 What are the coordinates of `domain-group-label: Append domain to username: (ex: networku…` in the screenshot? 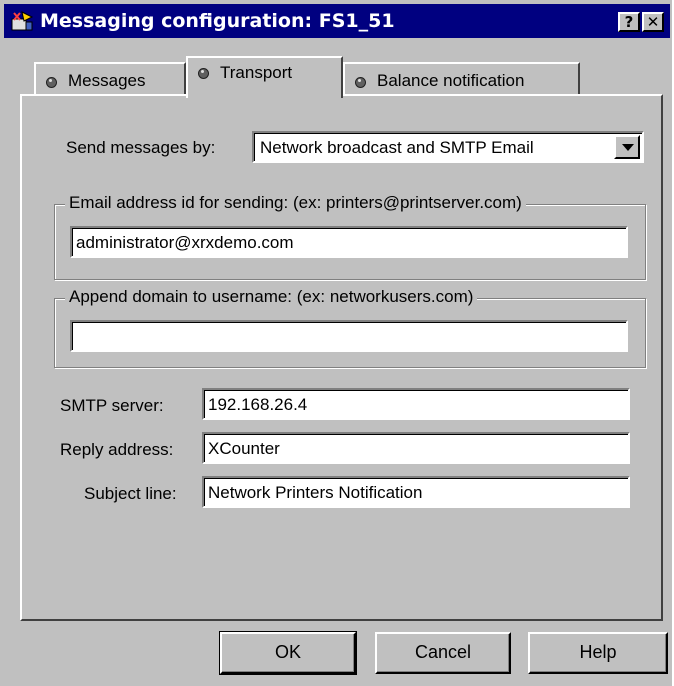 It's located at (271, 297).